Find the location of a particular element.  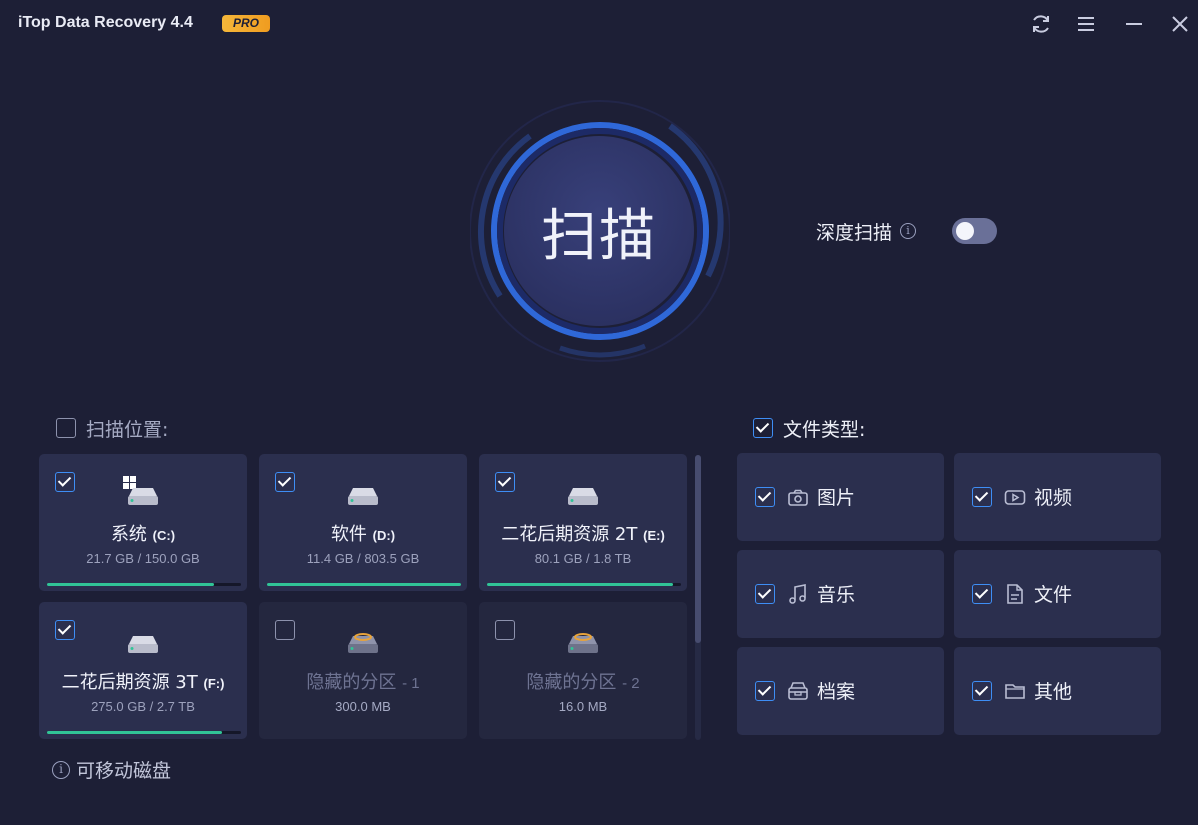

menu-button is located at coordinates (1086, 24).